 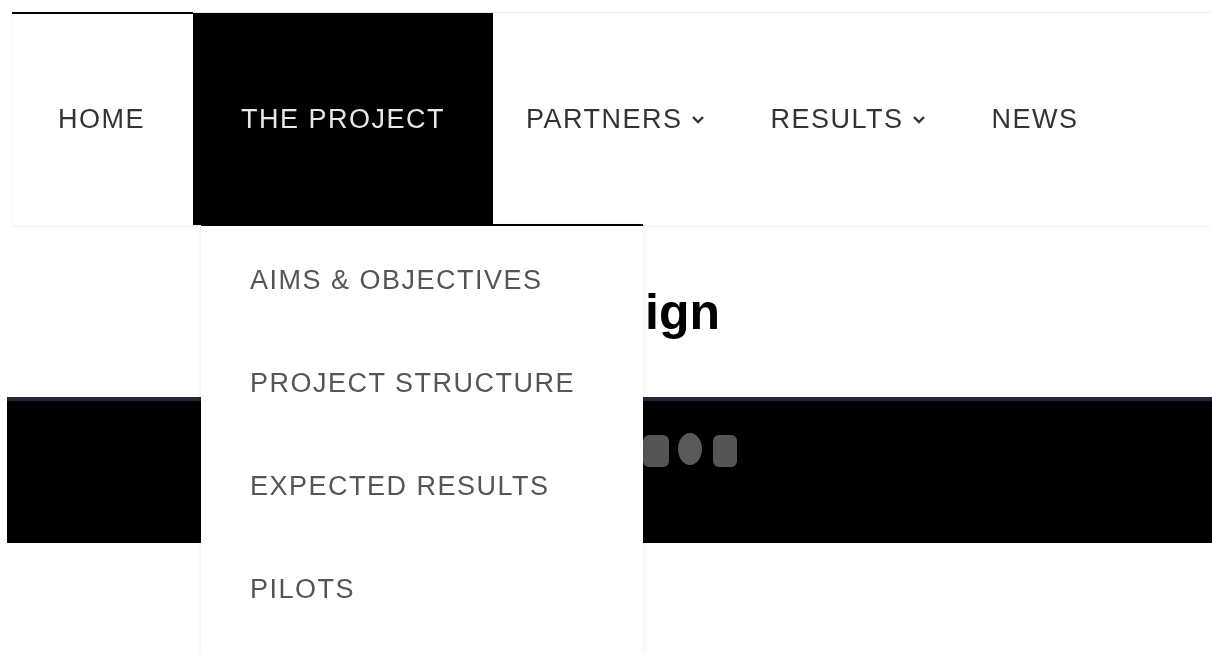 What do you see at coordinates (413, 406) in the screenshot?
I see `dropdown-item: PROJECT STRUCTURE` at bounding box center [413, 406].